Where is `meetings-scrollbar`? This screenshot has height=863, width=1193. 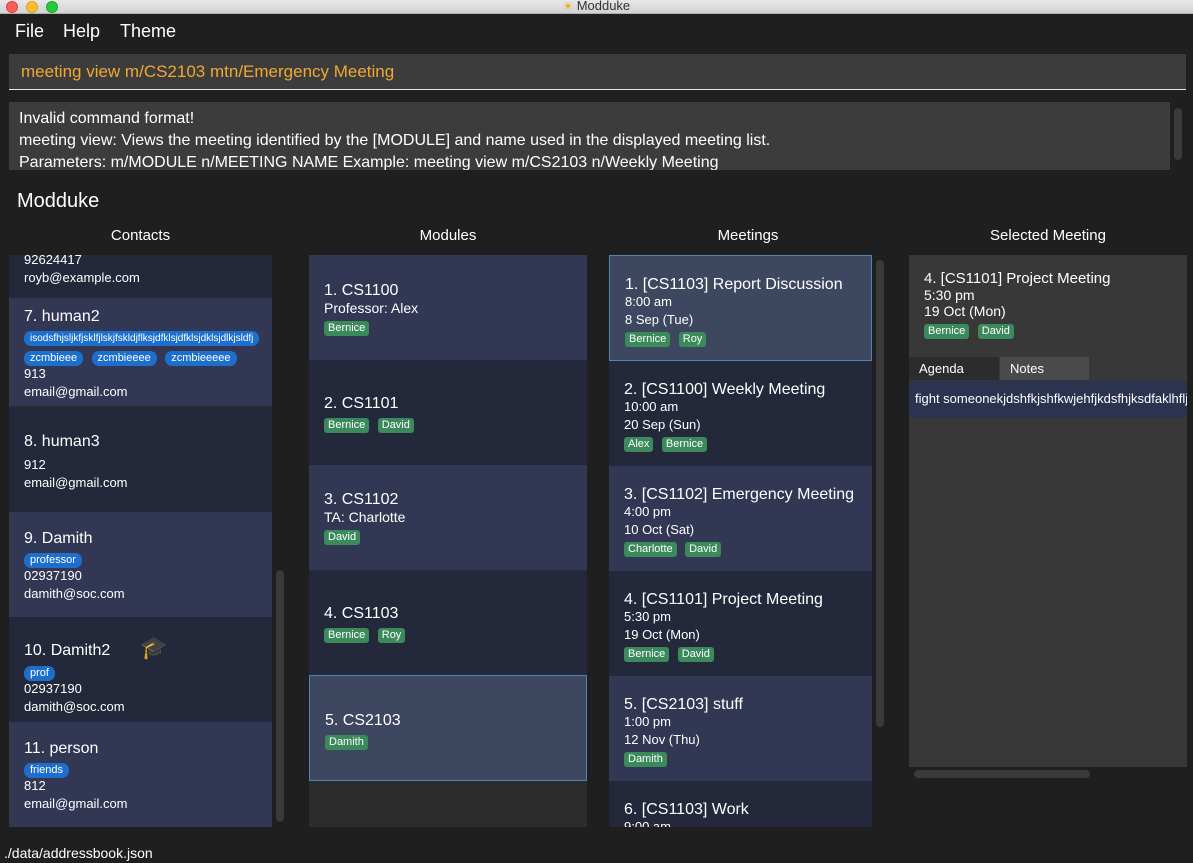 meetings-scrollbar is located at coordinates (880, 493).